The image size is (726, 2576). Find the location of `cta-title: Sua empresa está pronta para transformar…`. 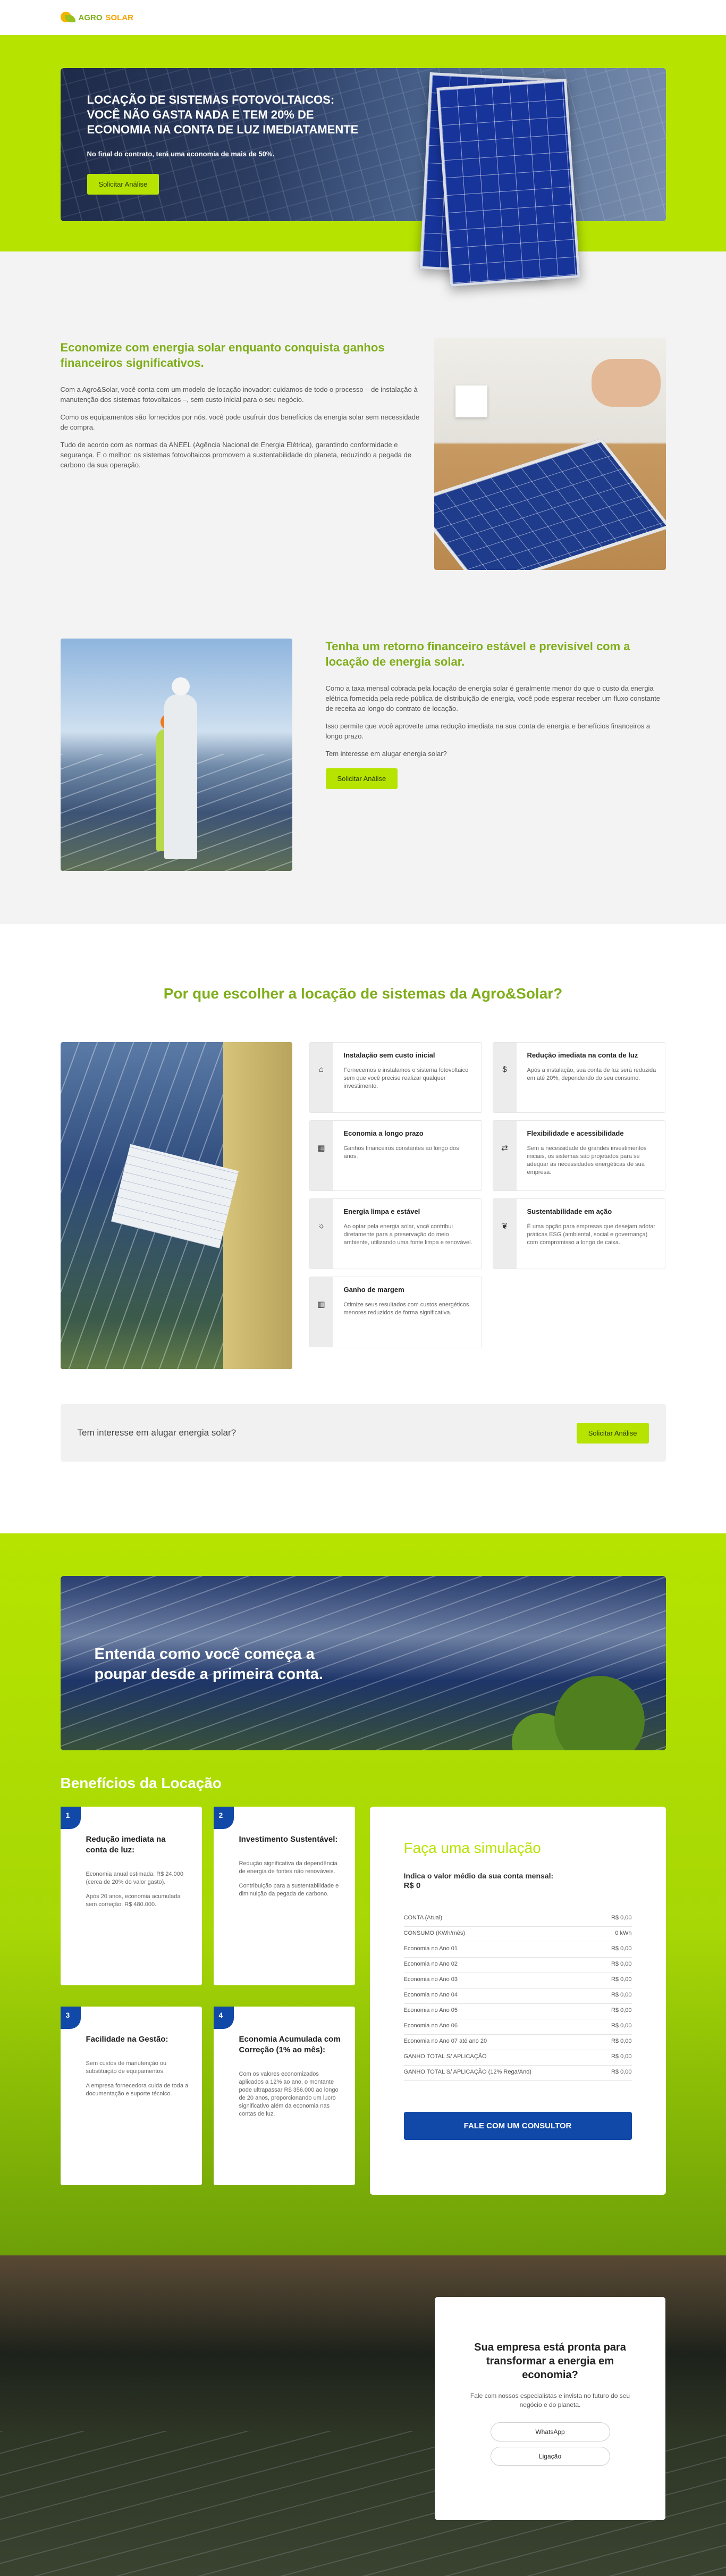

cta-title: Sua empresa está pronta para transformar… is located at coordinates (550, 2361).